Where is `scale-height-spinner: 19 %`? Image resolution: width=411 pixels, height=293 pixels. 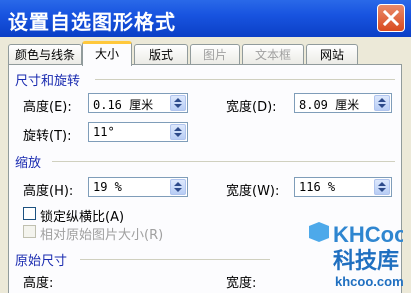 scale-height-spinner: 19 % is located at coordinates (138, 187).